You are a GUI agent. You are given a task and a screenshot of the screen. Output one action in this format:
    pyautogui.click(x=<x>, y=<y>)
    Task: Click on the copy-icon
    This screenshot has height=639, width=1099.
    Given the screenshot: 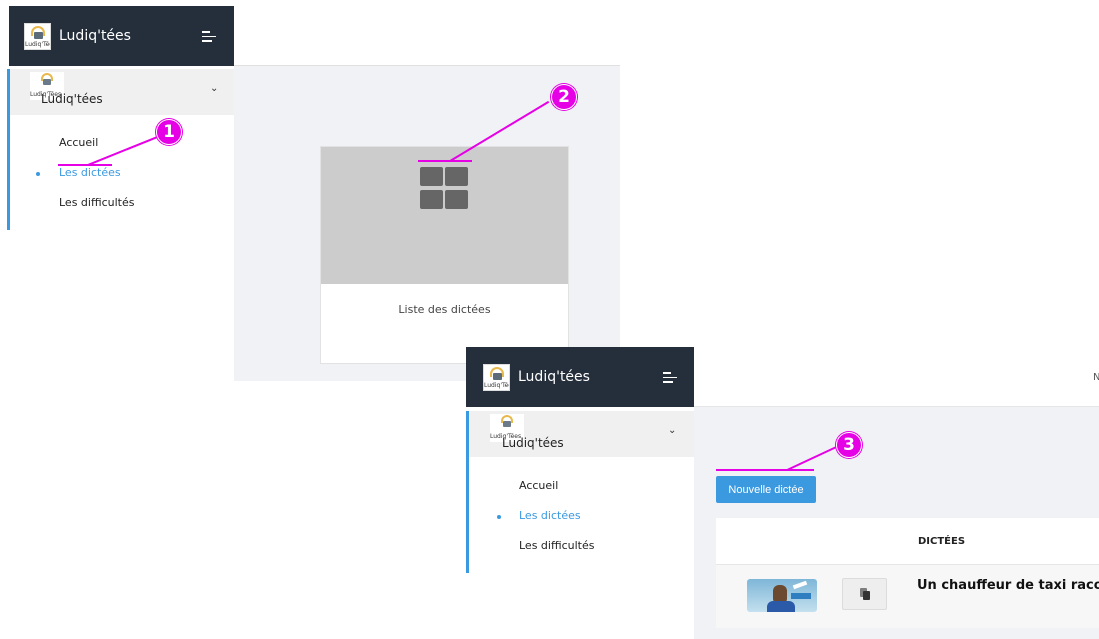 What is the action you would take?
    pyautogui.click(x=864, y=594)
    